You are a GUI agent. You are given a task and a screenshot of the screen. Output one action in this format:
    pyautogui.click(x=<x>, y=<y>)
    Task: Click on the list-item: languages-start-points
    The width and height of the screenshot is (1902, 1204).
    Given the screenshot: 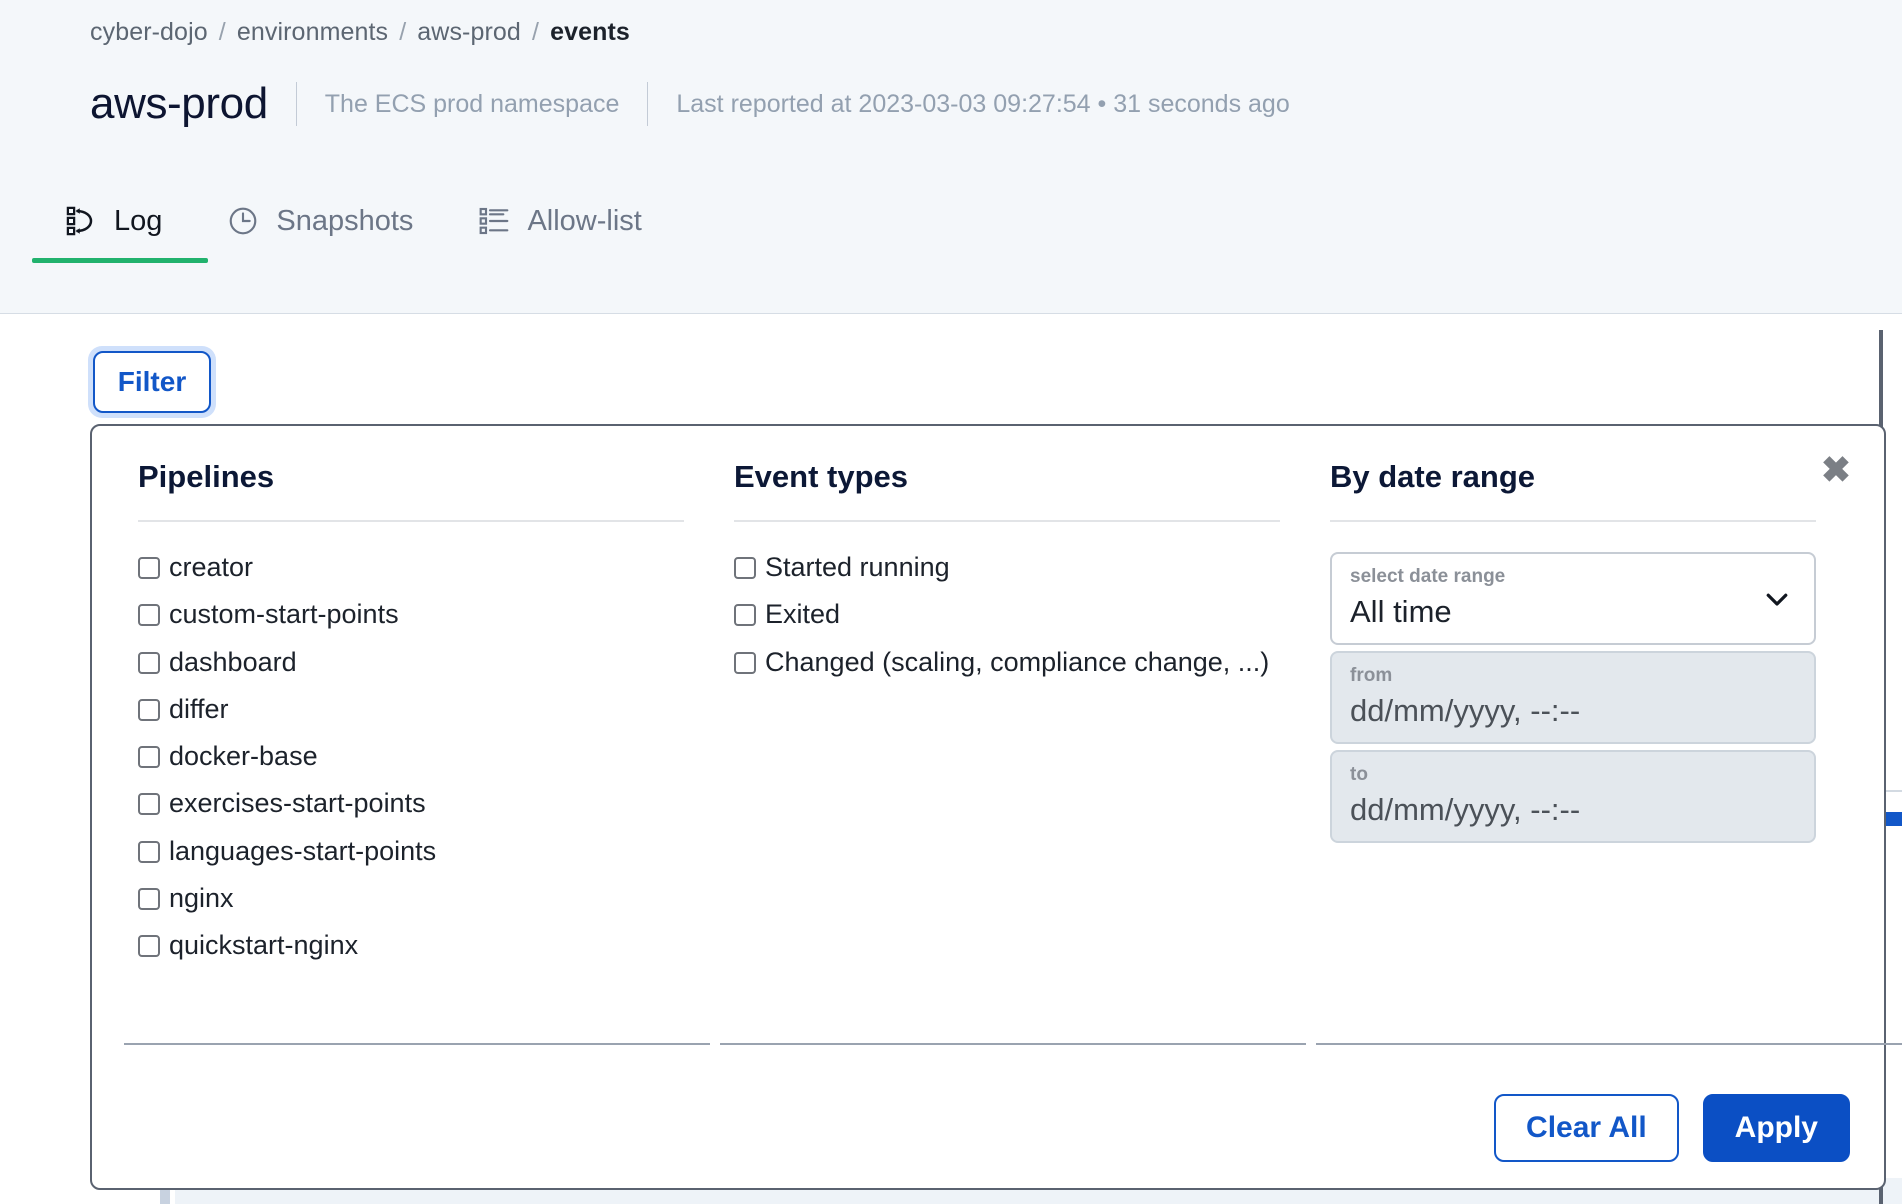 What is the action you would take?
    pyautogui.click(x=428, y=851)
    